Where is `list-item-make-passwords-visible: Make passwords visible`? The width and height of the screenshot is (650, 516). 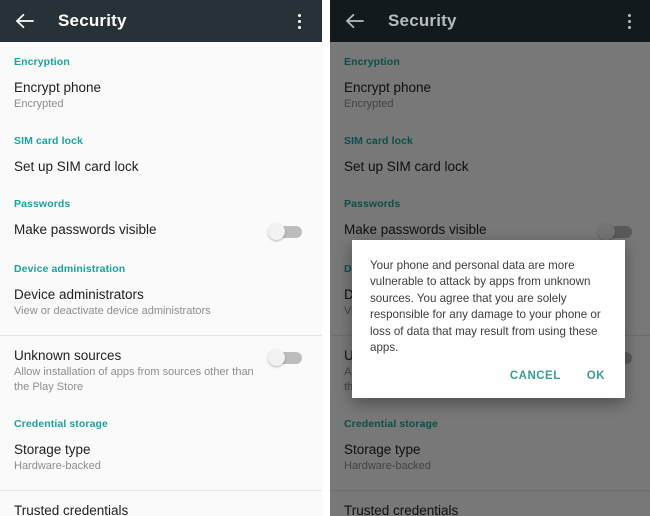 list-item-make-passwords-visible: Make passwords visible is located at coordinates (161, 229).